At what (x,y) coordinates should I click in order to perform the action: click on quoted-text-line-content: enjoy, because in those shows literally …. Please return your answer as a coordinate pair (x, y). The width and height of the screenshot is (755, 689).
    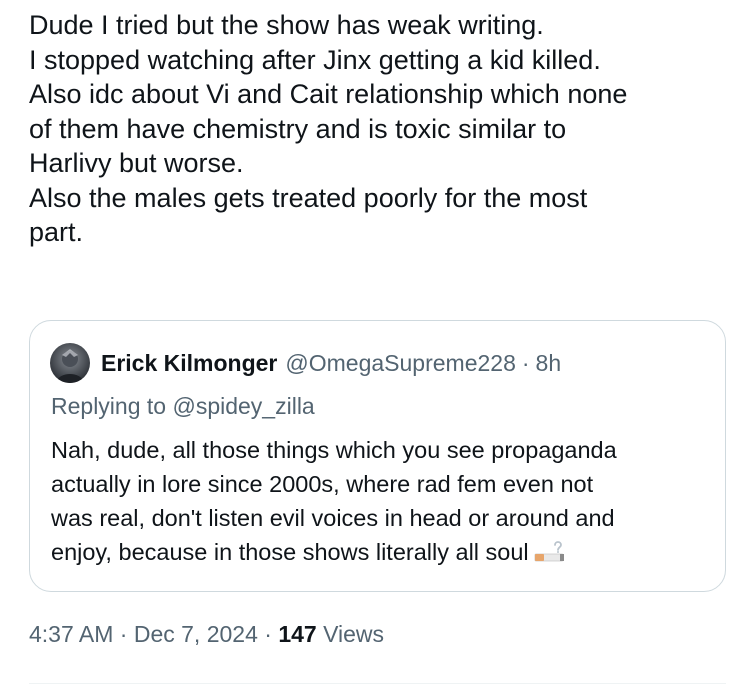
    Looking at the image, I should click on (290, 552).